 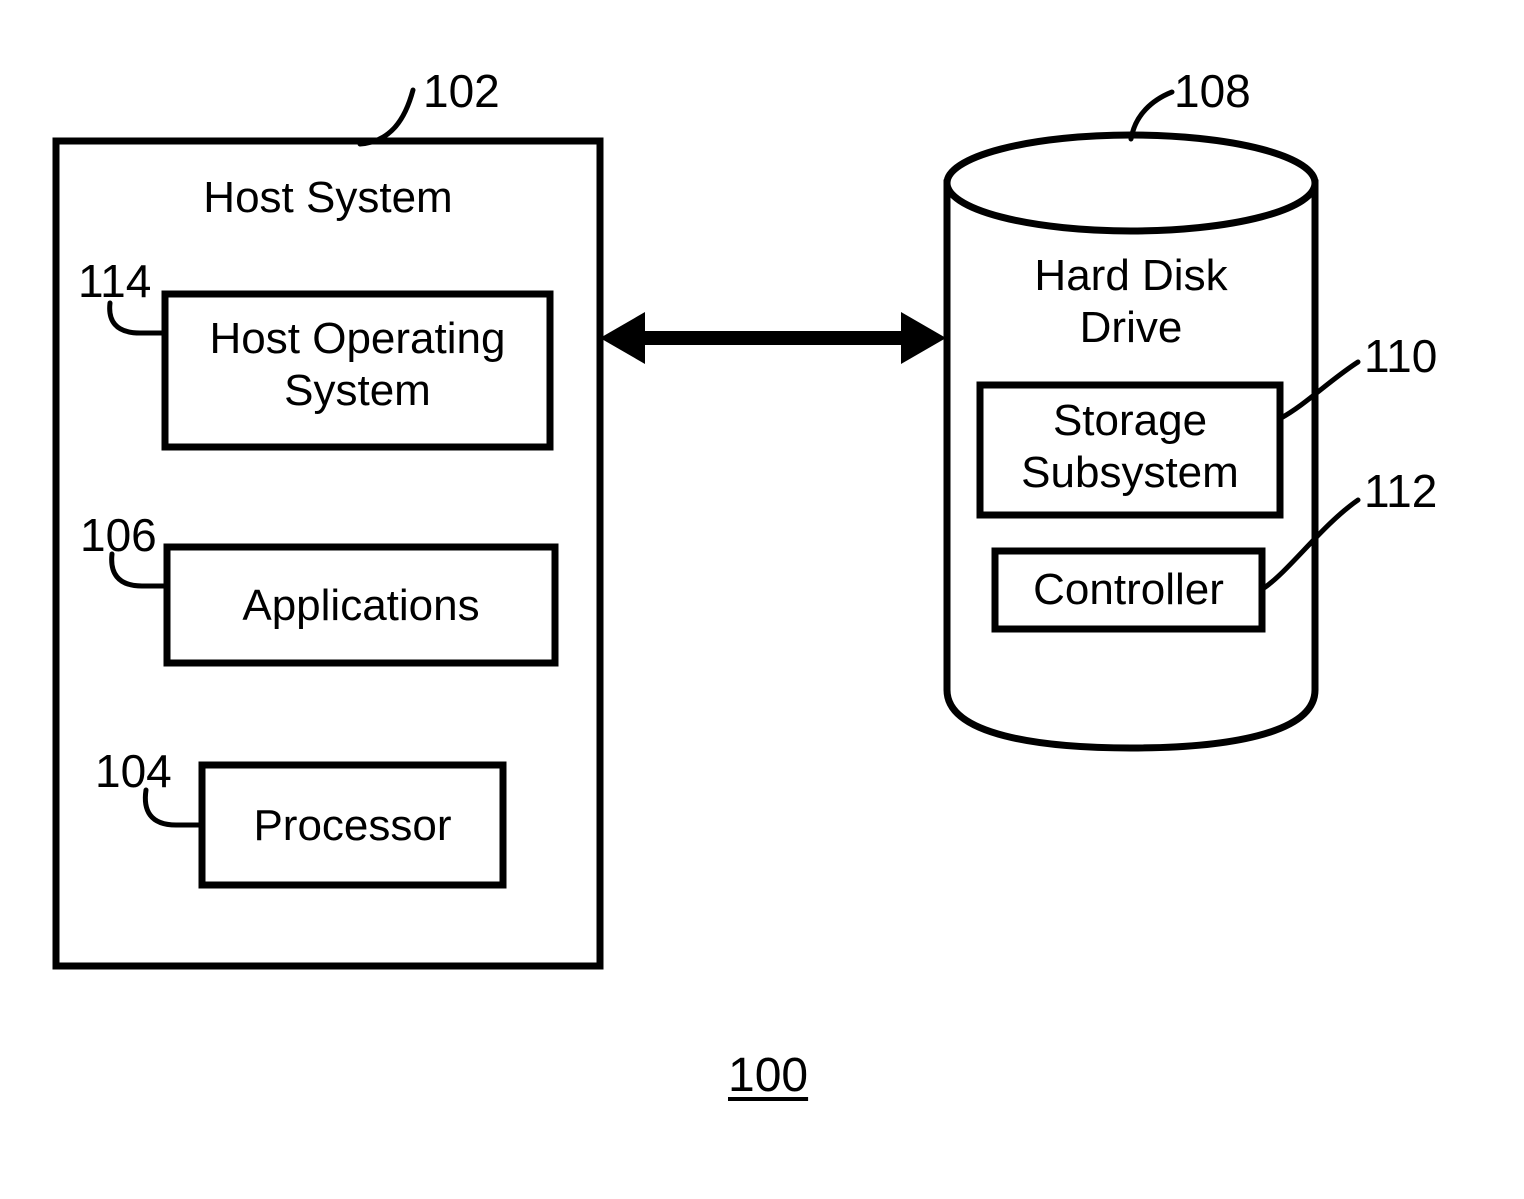 I want to click on ref-number-102: 102, so click(x=461, y=91).